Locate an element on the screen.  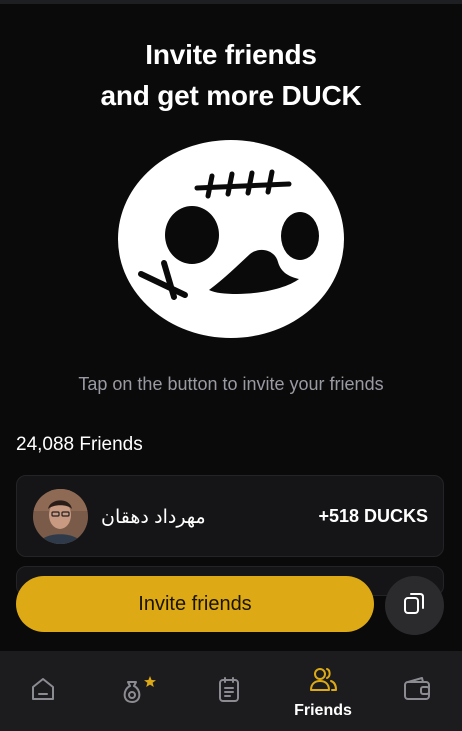
tab-home is located at coordinates (43, 691).